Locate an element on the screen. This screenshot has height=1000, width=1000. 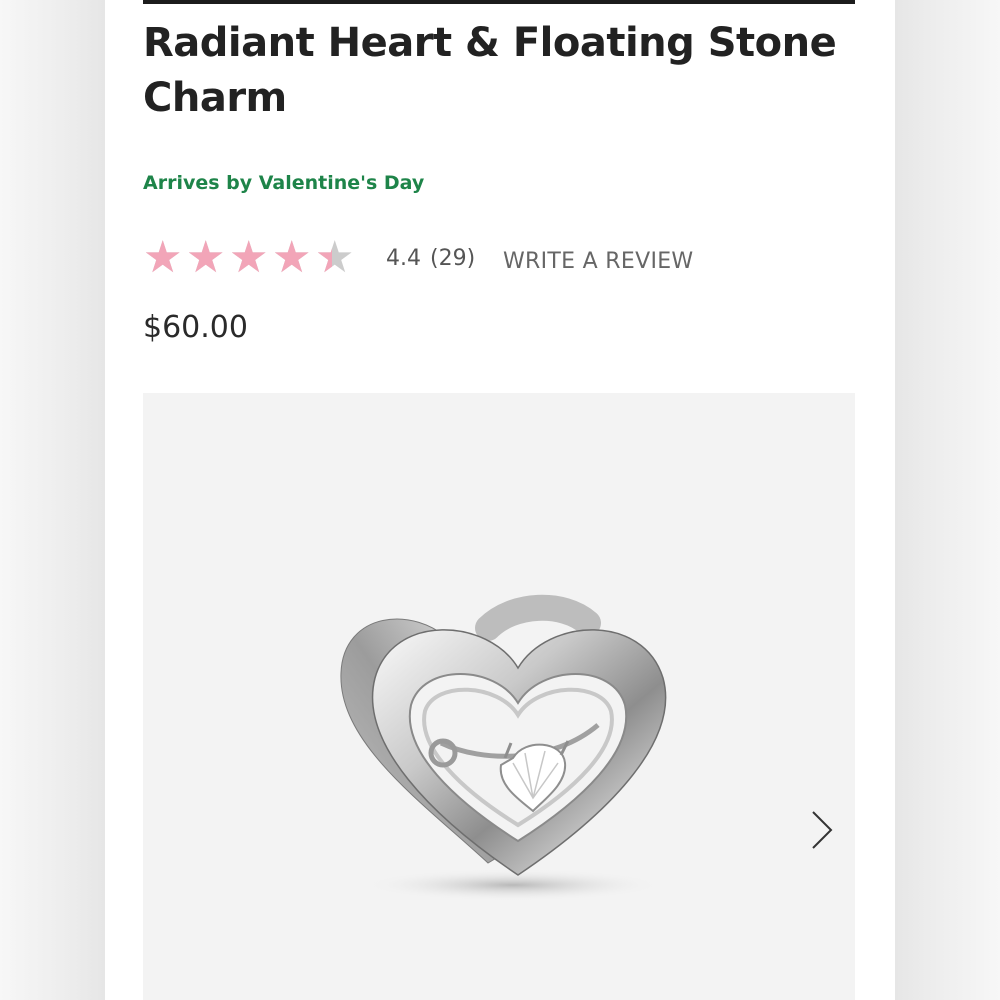
rating-row: ★★★★★★★★★★ 4.4 (29) WRITE A REVIEW is located at coordinates (499, 258).